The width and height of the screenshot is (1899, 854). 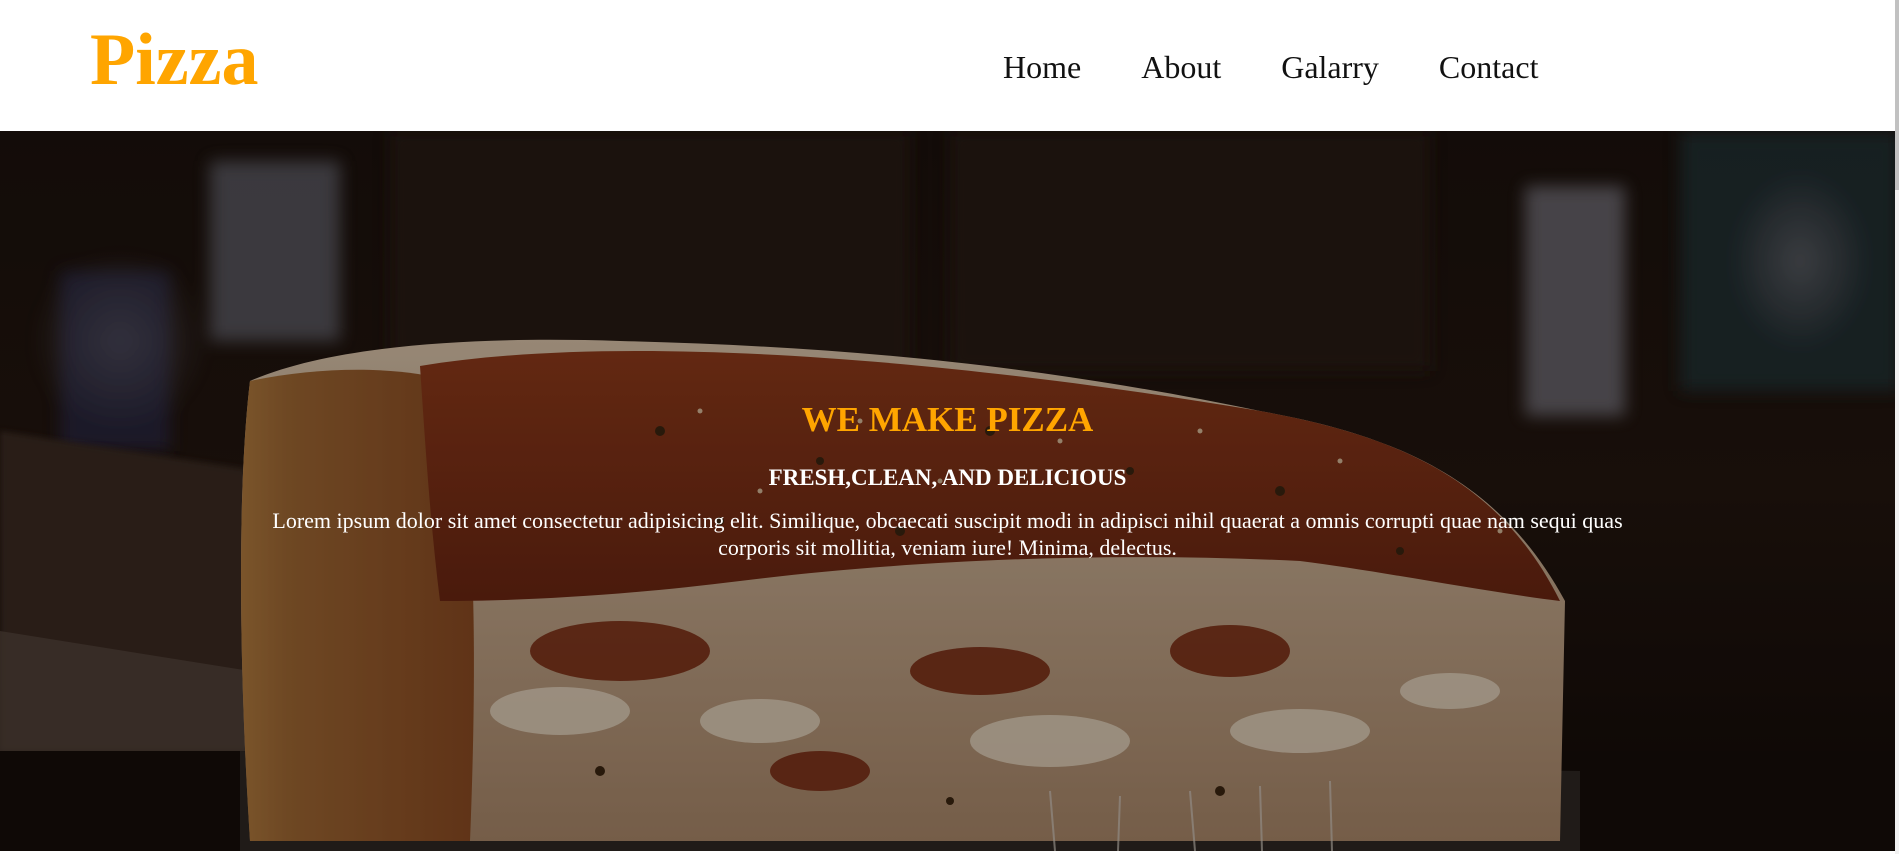 What do you see at coordinates (1042, 67) in the screenshot?
I see `nav-link-home: Home` at bounding box center [1042, 67].